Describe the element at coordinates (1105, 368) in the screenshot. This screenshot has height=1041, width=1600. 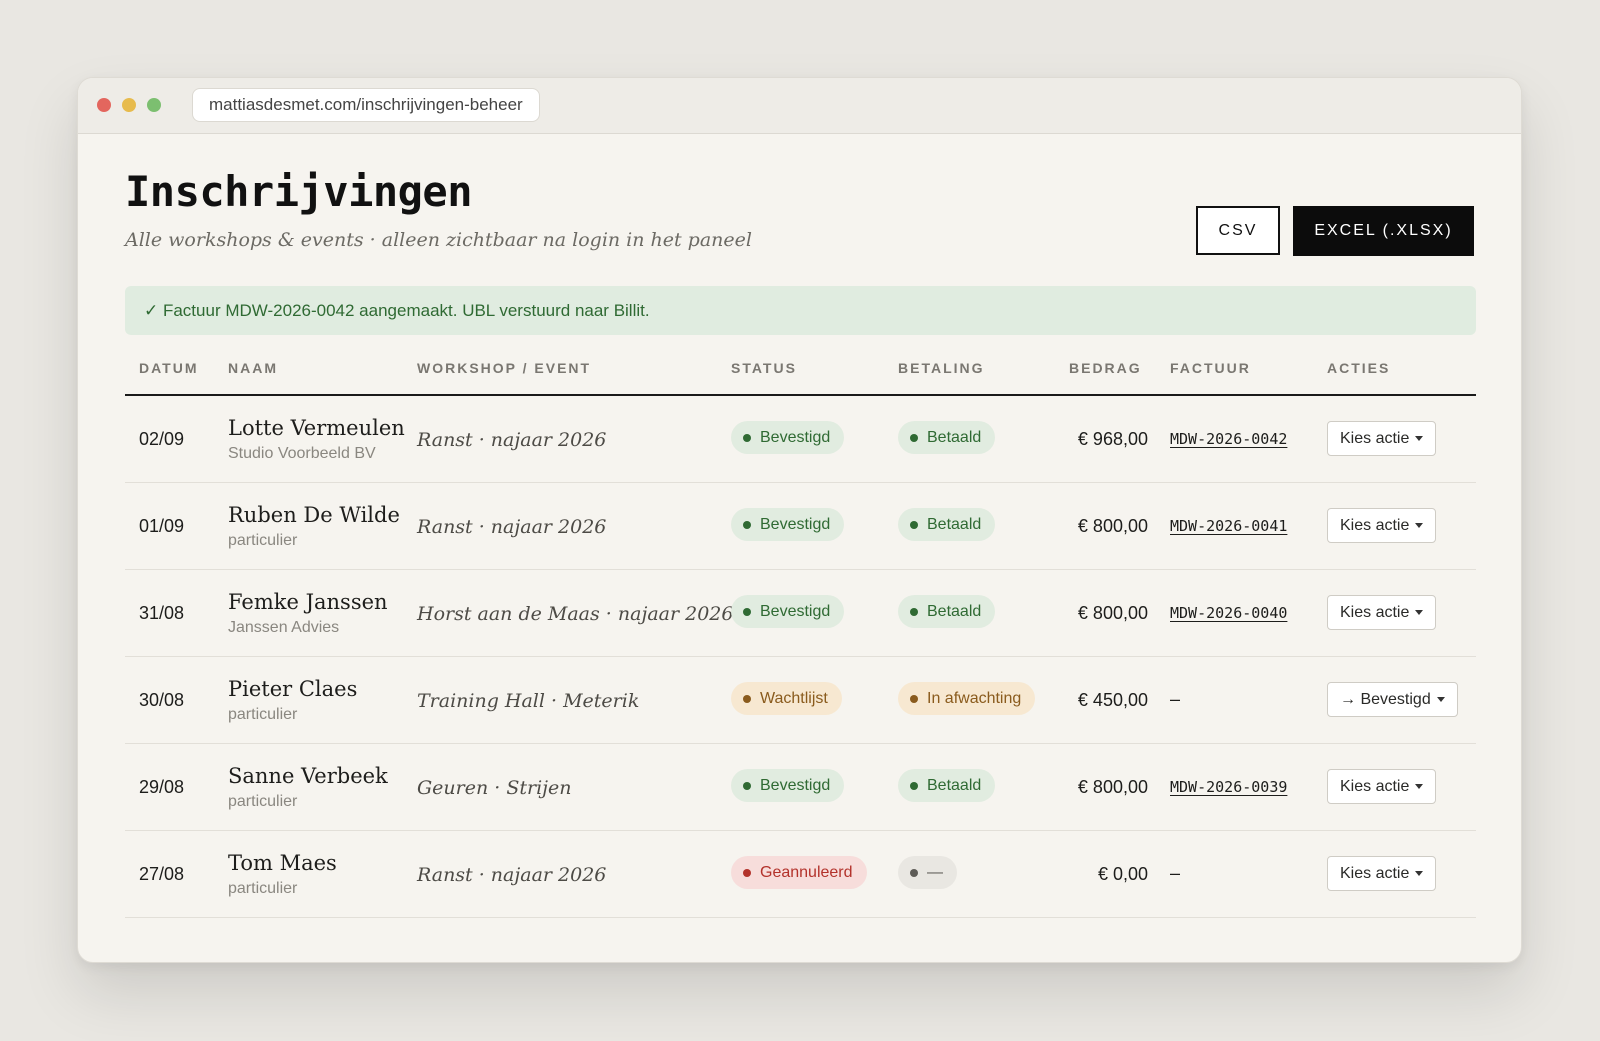
I see `column-header-amount: BEDRAG` at that location.